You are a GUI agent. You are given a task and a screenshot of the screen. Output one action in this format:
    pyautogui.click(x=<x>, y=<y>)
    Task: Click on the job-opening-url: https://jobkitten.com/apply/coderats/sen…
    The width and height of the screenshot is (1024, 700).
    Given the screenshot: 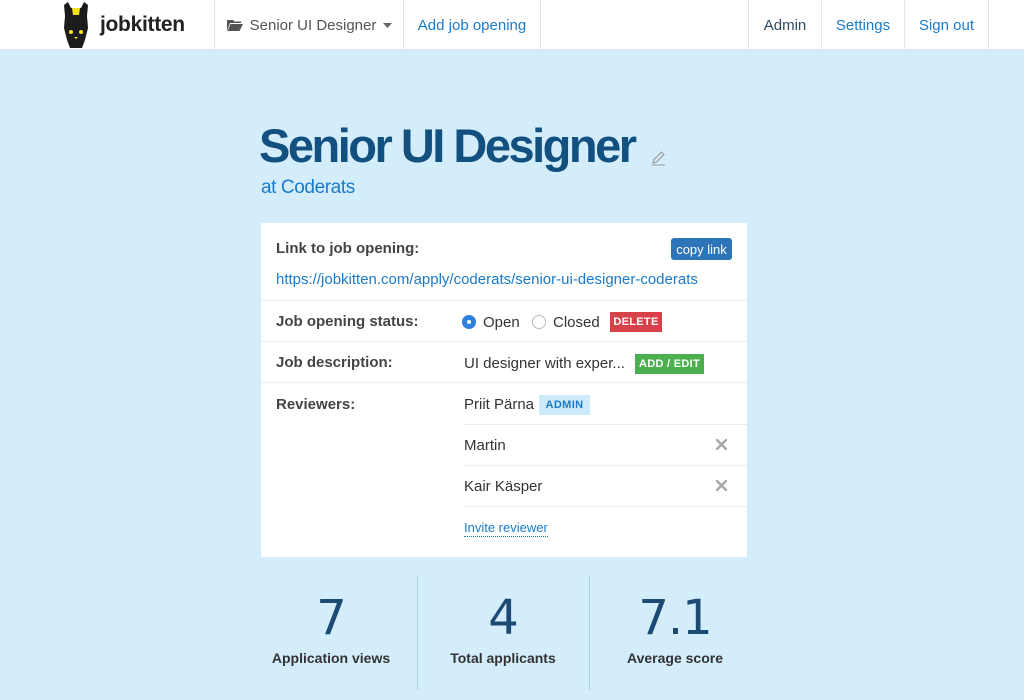 What is the action you would take?
    pyautogui.click(x=487, y=279)
    